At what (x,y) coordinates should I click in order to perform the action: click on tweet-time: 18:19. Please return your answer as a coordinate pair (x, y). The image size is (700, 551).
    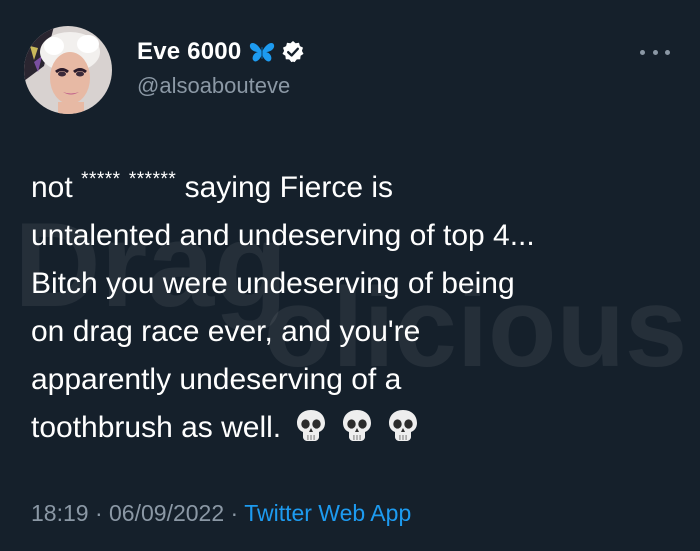
    Looking at the image, I should click on (60, 513).